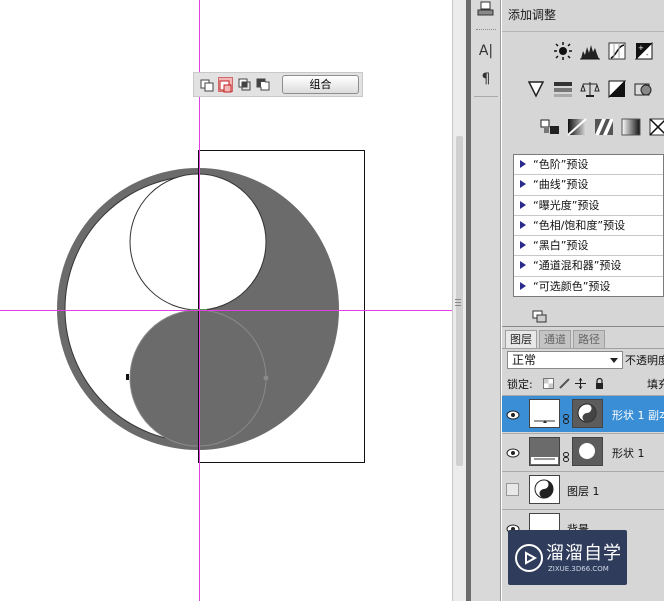 Image resolution: width=664 pixels, height=601 pixels. Describe the element at coordinates (577, 127) in the screenshot. I see `invert-icon` at that location.